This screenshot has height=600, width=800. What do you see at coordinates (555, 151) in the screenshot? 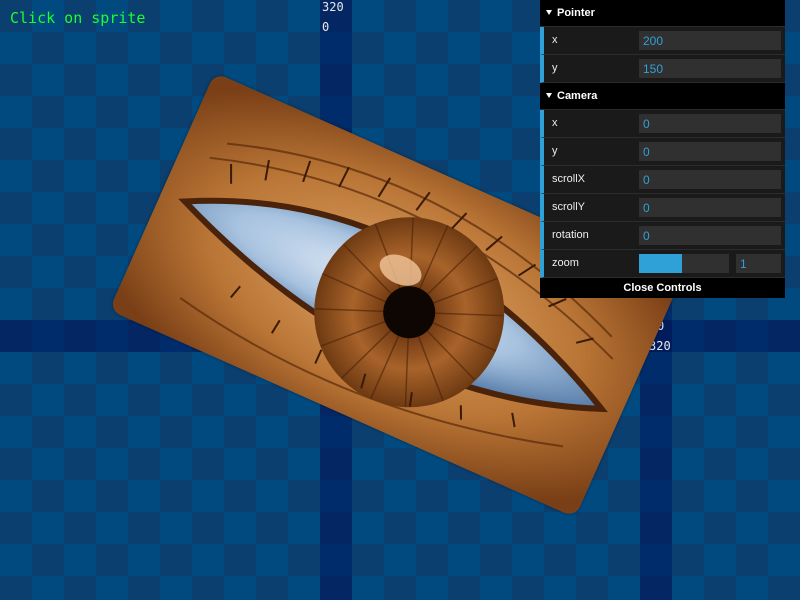
I see `camera-y-label: y` at bounding box center [555, 151].